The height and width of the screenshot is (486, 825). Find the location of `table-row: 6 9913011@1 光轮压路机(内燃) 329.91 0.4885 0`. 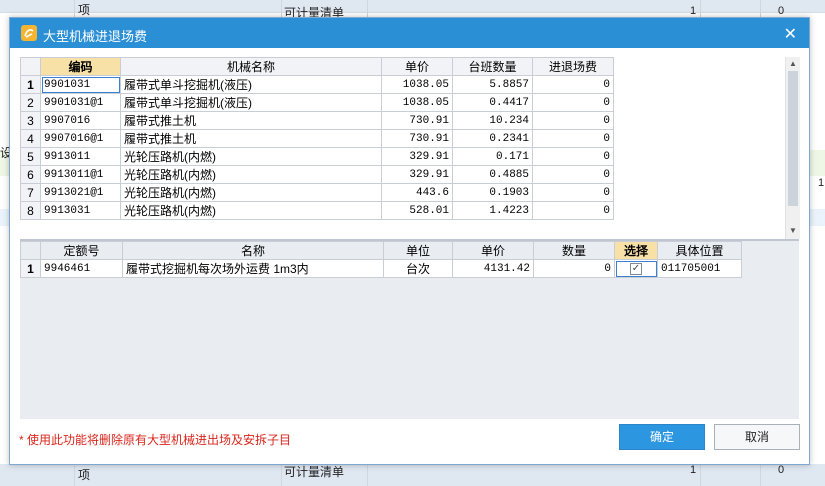

table-row: 6 9913011@1 光轮压路机(内燃) 329.91 0.4885 0 is located at coordinates (317, 174).